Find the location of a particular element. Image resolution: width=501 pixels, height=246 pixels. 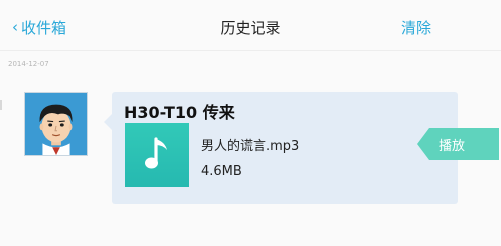

bubble-tail is located at coordinates (108, 122).